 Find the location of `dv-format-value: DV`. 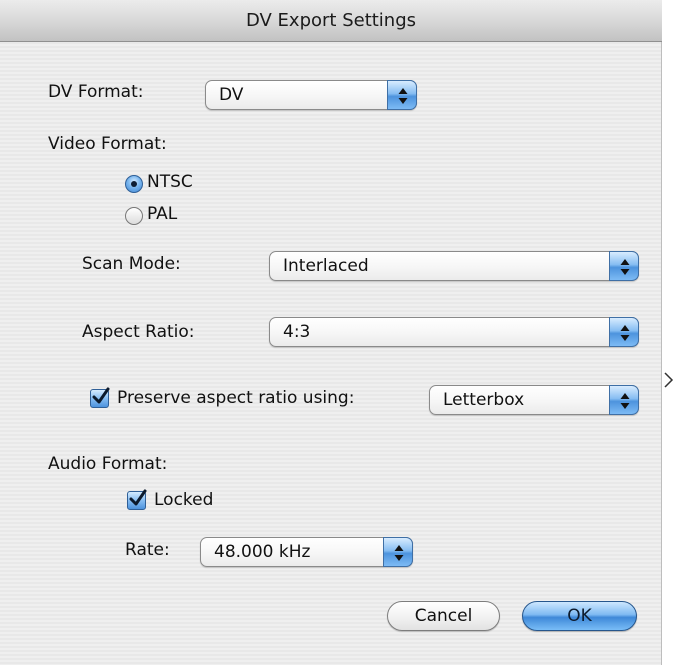

dv-format-value: DV is located at coordinates (231, 95).